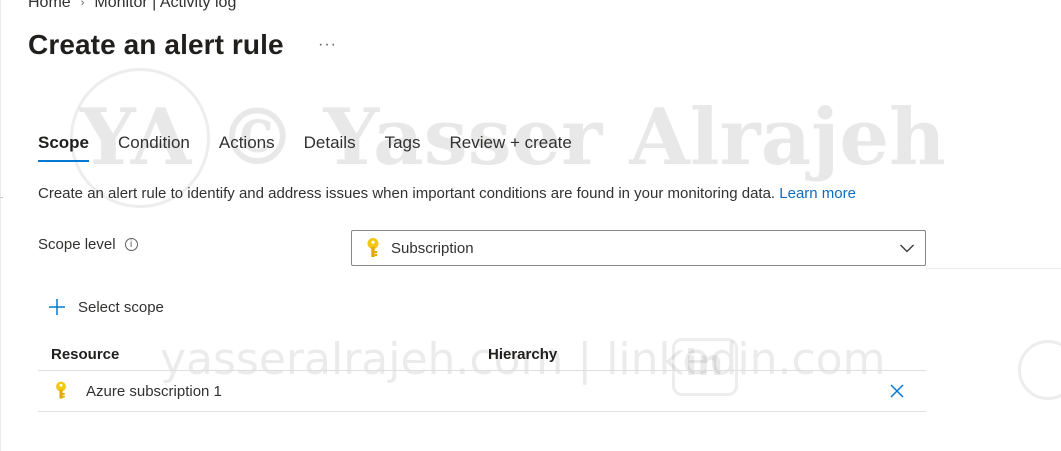  I want to click on scope-level-value: Subscription, so click(432, 248).